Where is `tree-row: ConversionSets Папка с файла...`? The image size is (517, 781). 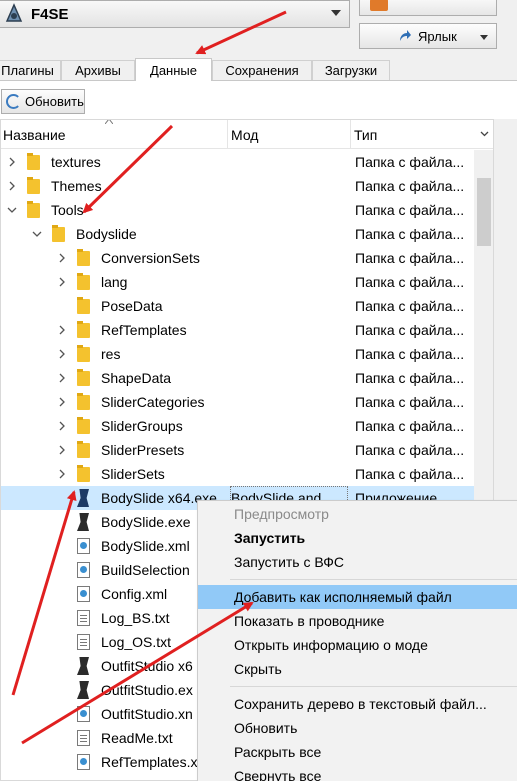
tree-row: ConversionSets Папка с файла... is located at coordinates (237, 258).